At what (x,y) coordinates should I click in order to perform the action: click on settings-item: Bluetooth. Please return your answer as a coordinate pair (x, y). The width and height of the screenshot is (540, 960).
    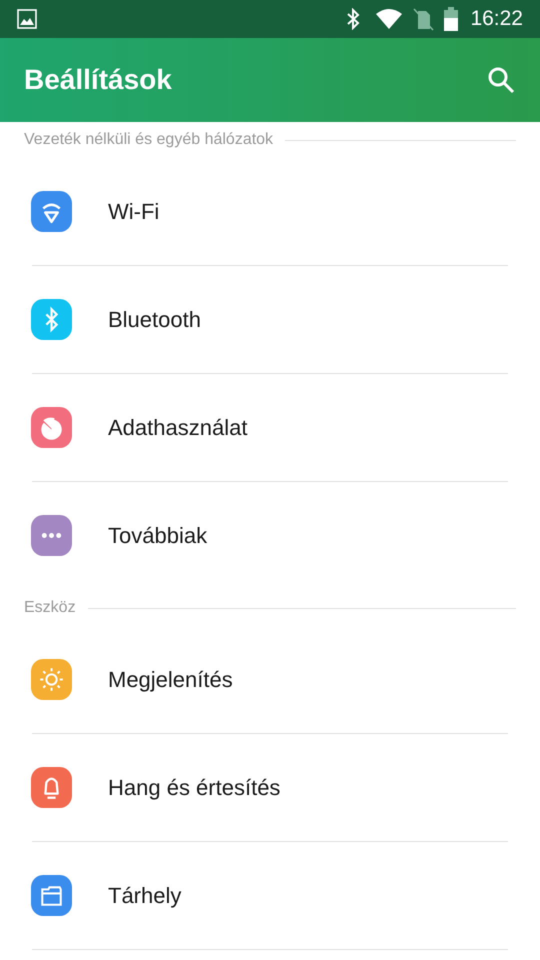
    Looking at the image, I should click on (270, 319).